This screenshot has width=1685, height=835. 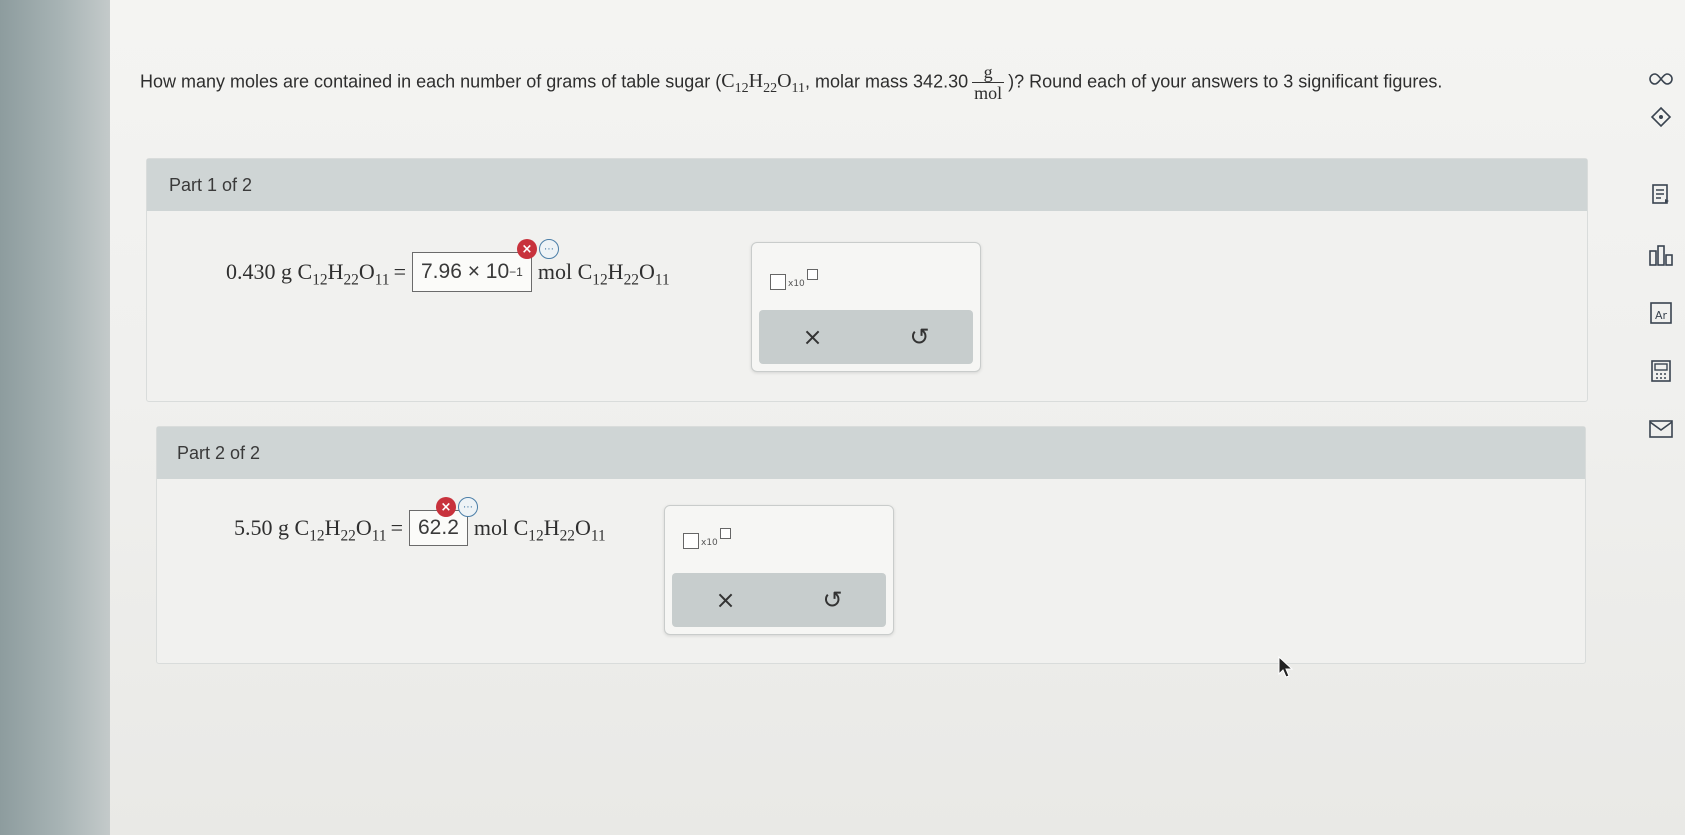 What do you see at coordinates (763, 83) in the screenshot?
I see `question-formula: C12H22O11` at bounding box center [763, 83].